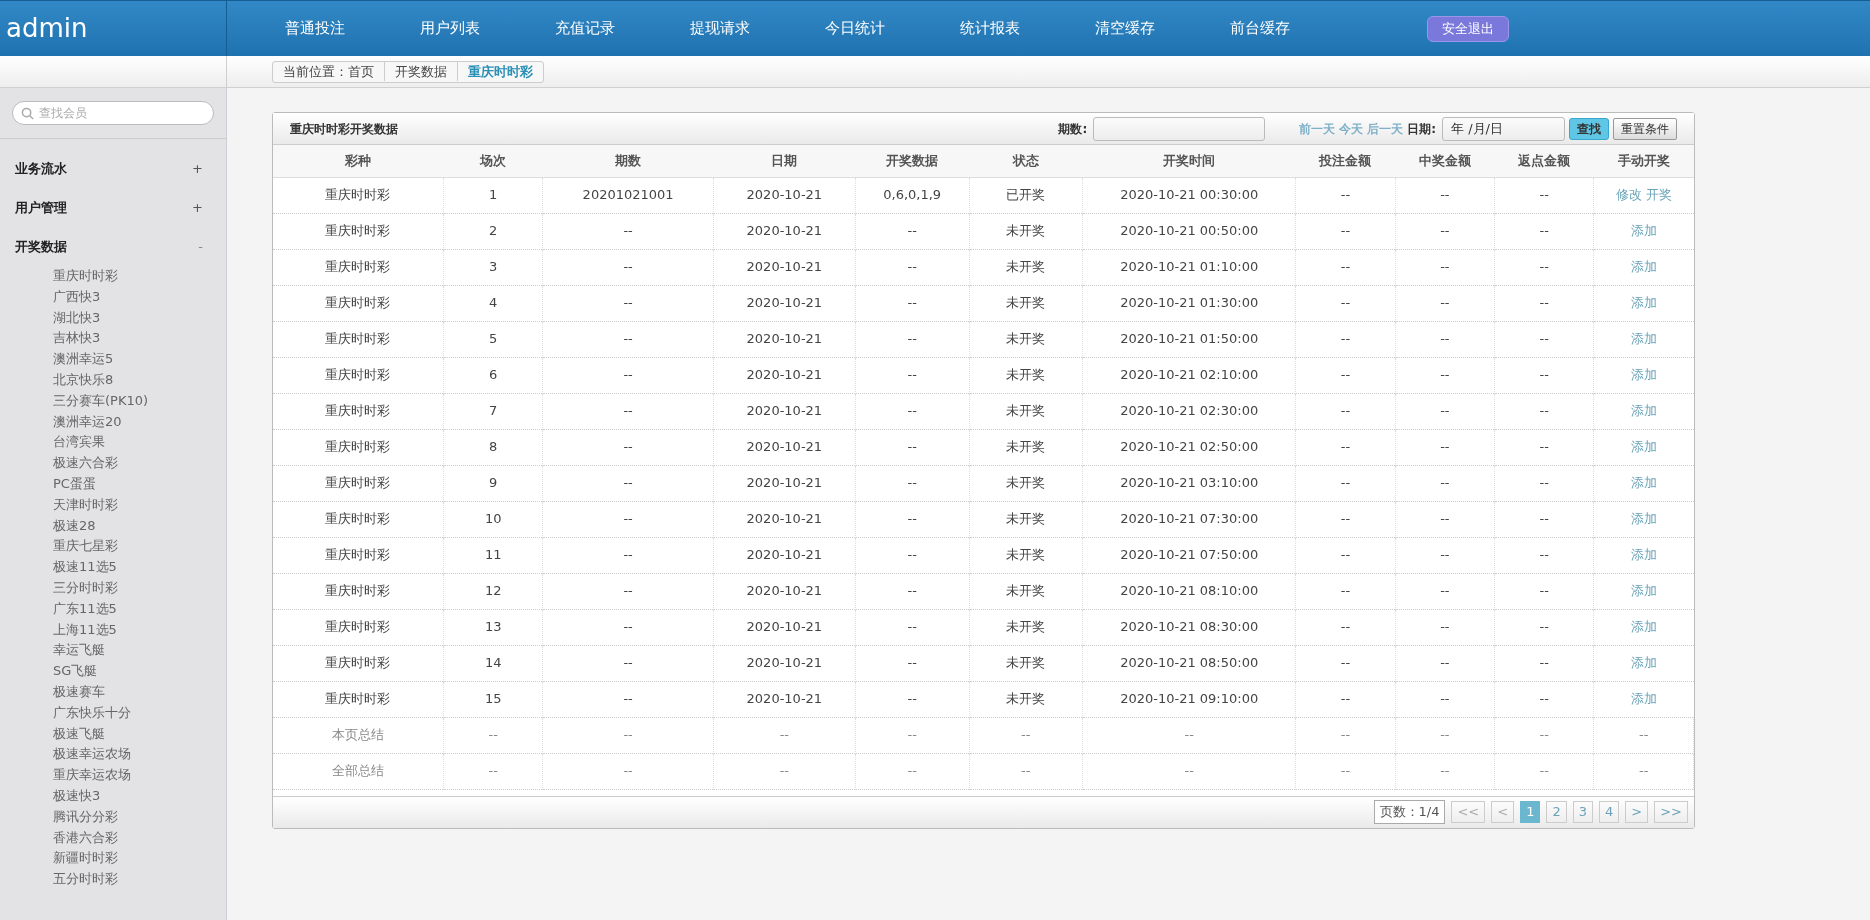  What do you see at coordinates (1645, 128) in the screenshot?
I see `reset-button: 重置条件` at bounding box center [1645, 128].